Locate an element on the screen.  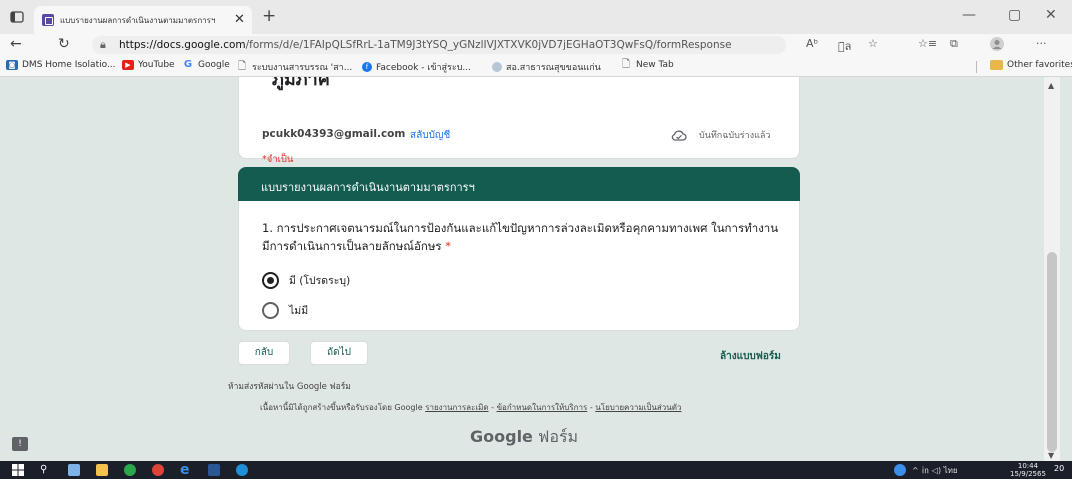
chrome-icon is located at coordinates (158, 470).